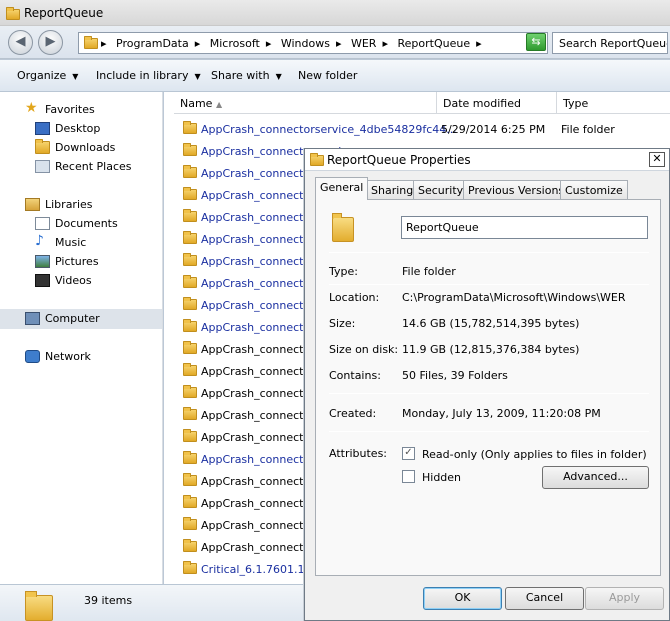 This screenshot has height=621, width=670. What do you see at coordinates (72, 318) in the screenshot?
I see `nav-label: Computer` at bounding box center [72, 318].